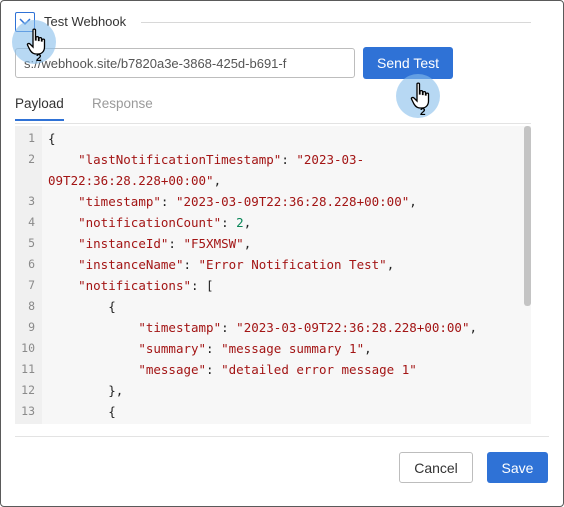 This screenshot has height=507, width=564. Describe the element at coordinates (146, 285) in the screenshot. I see `code-text: "notifications": [` at that location.